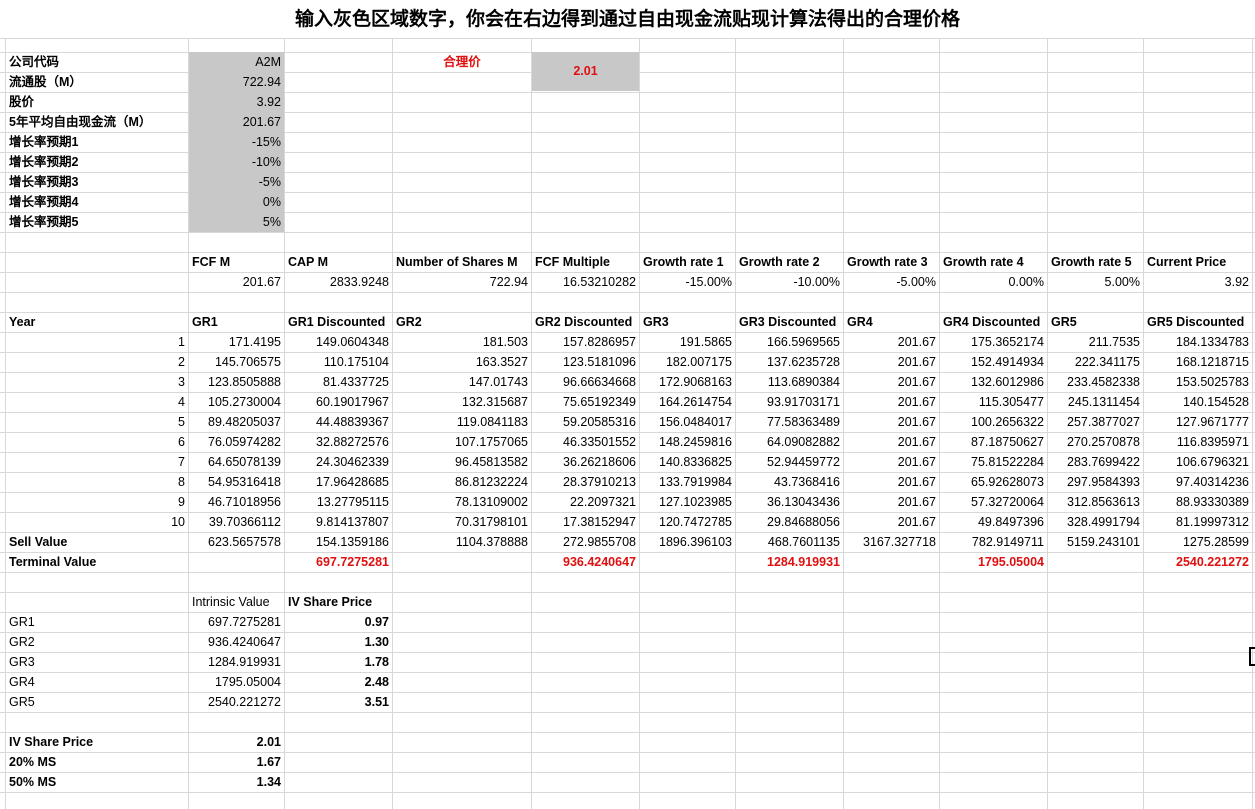 This screenshot has width=1255, height=809. What do you see at coordinates (993, 322) in the screenshot?
I see `projection-header: GR4 Discounted` at bounding box center [993, 322].